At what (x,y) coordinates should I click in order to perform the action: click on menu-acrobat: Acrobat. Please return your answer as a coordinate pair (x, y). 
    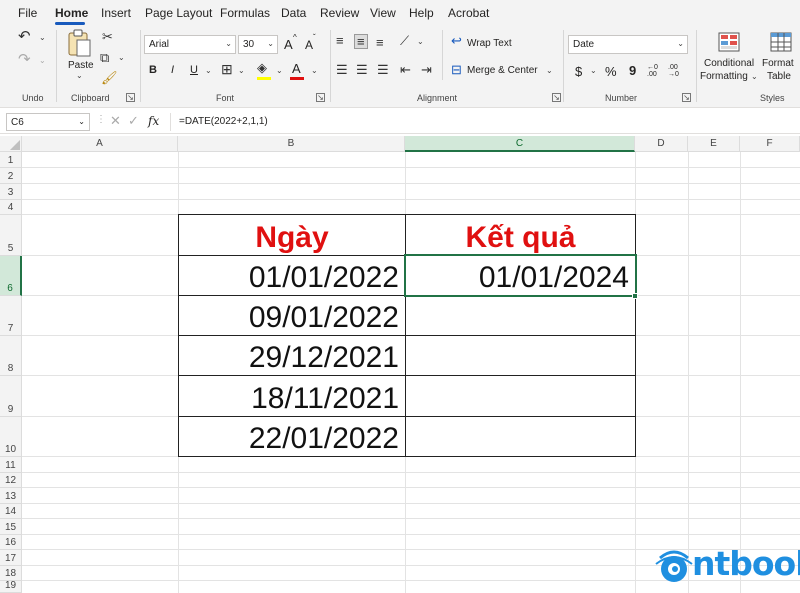
    Looking at the image, I should click on (468, 13).